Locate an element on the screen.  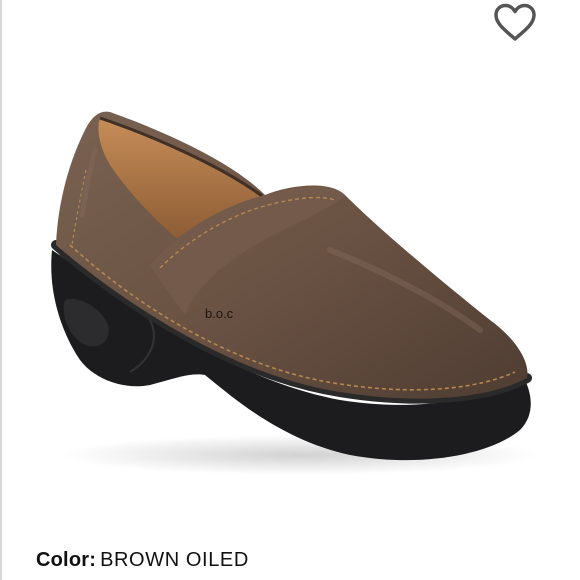
color-info: Color: BROWN OILED is located at coordinates (142, 560).